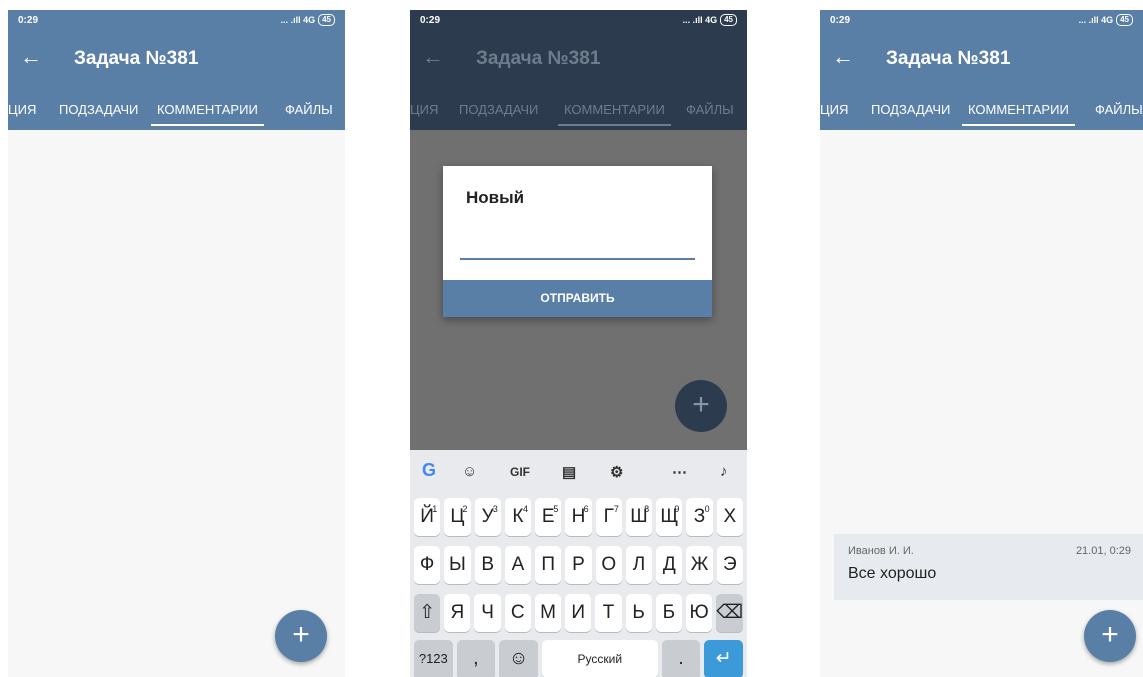 This screenshot has width=1143, height=677. Describe the element at coordinates (476, 658) in the screenshot. I see `comma-key: ,` at that location.